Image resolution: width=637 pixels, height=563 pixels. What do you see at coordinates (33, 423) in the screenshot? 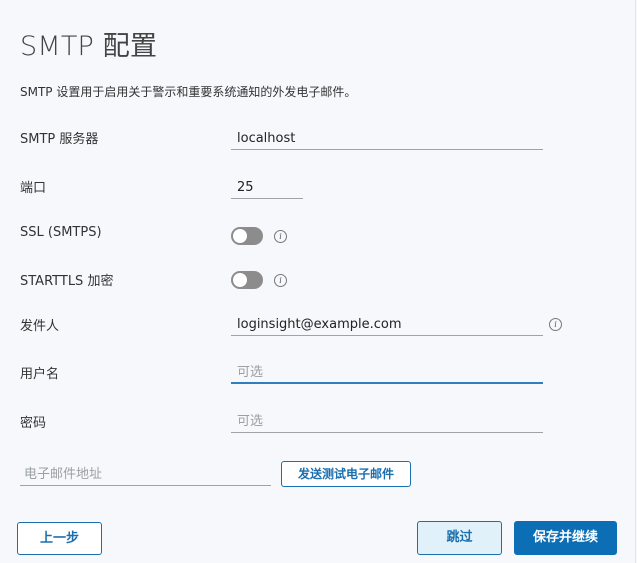
I see `password-label: 密码` at bounding box center [33, 423].